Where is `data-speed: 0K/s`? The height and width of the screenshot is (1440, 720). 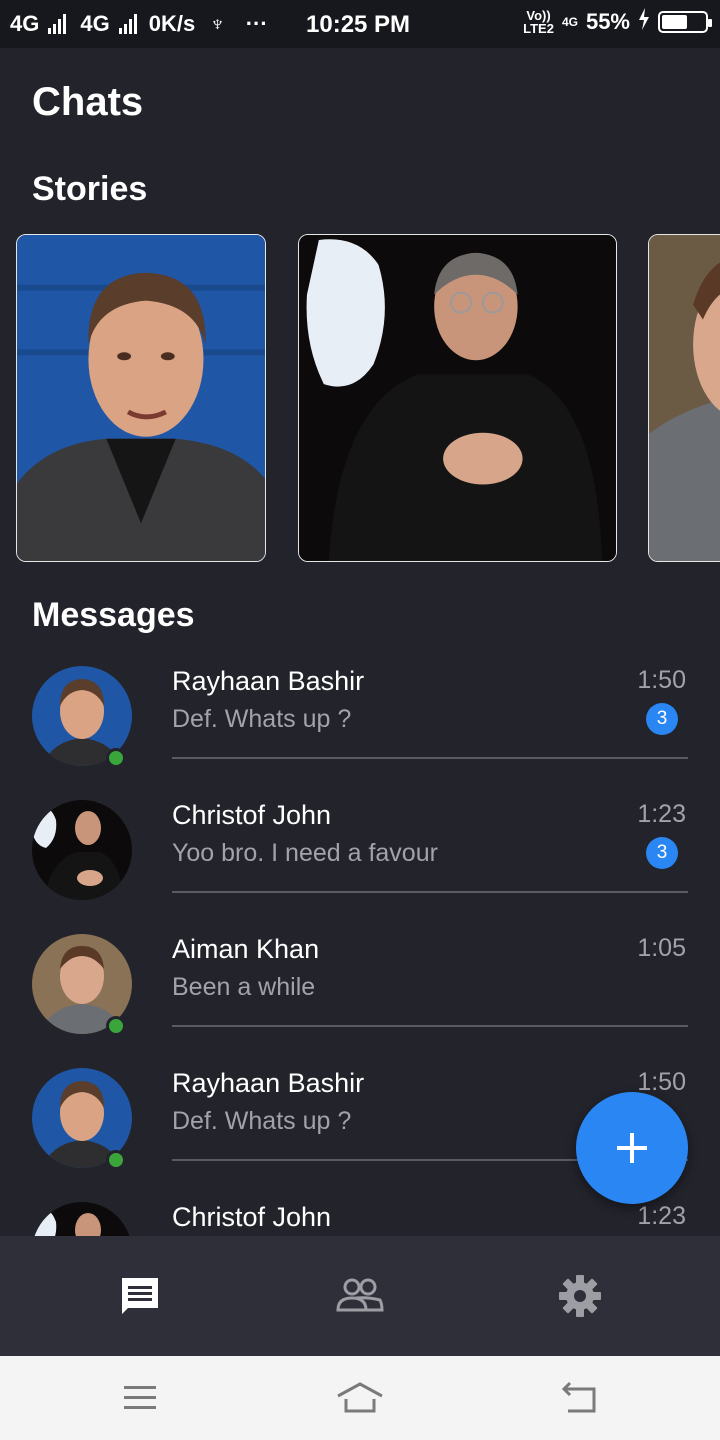 data-speed: 0K/s is located at coordinates (172, 23).